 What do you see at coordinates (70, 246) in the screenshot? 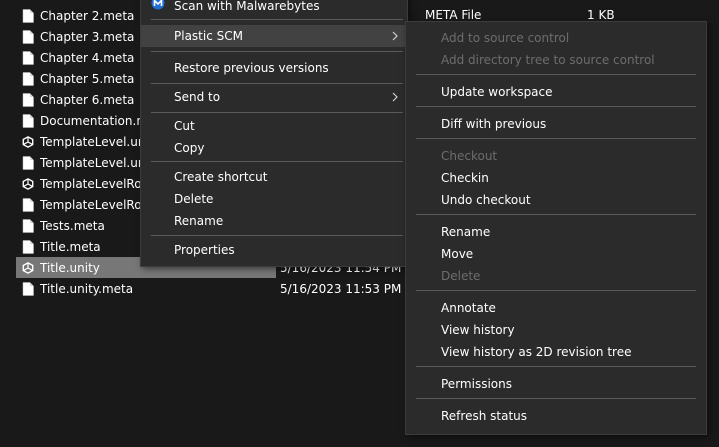
I see `file-name: Title.meta` at bounding box center [70, 246].